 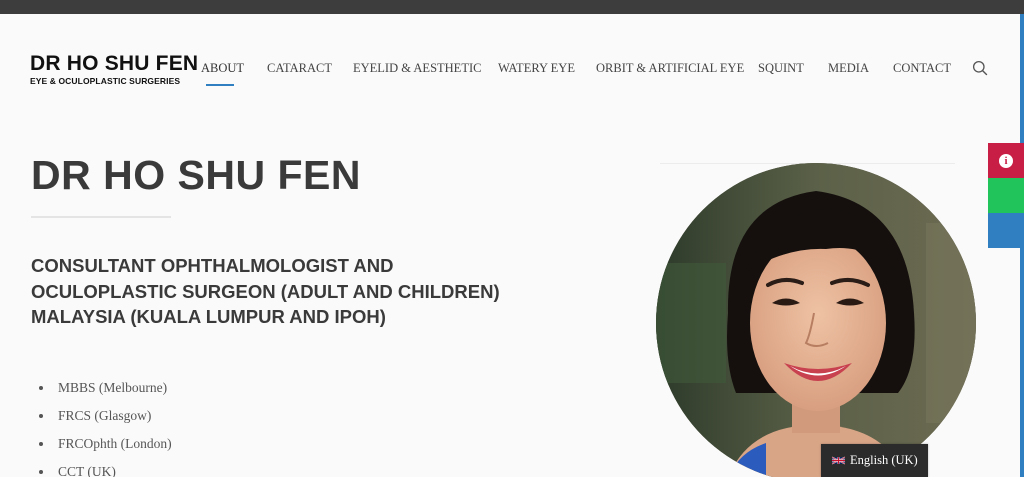 What do you see at coordinates (512, 7) in the screenshot?
I see `top-bar` at bounding box center [512, 7].